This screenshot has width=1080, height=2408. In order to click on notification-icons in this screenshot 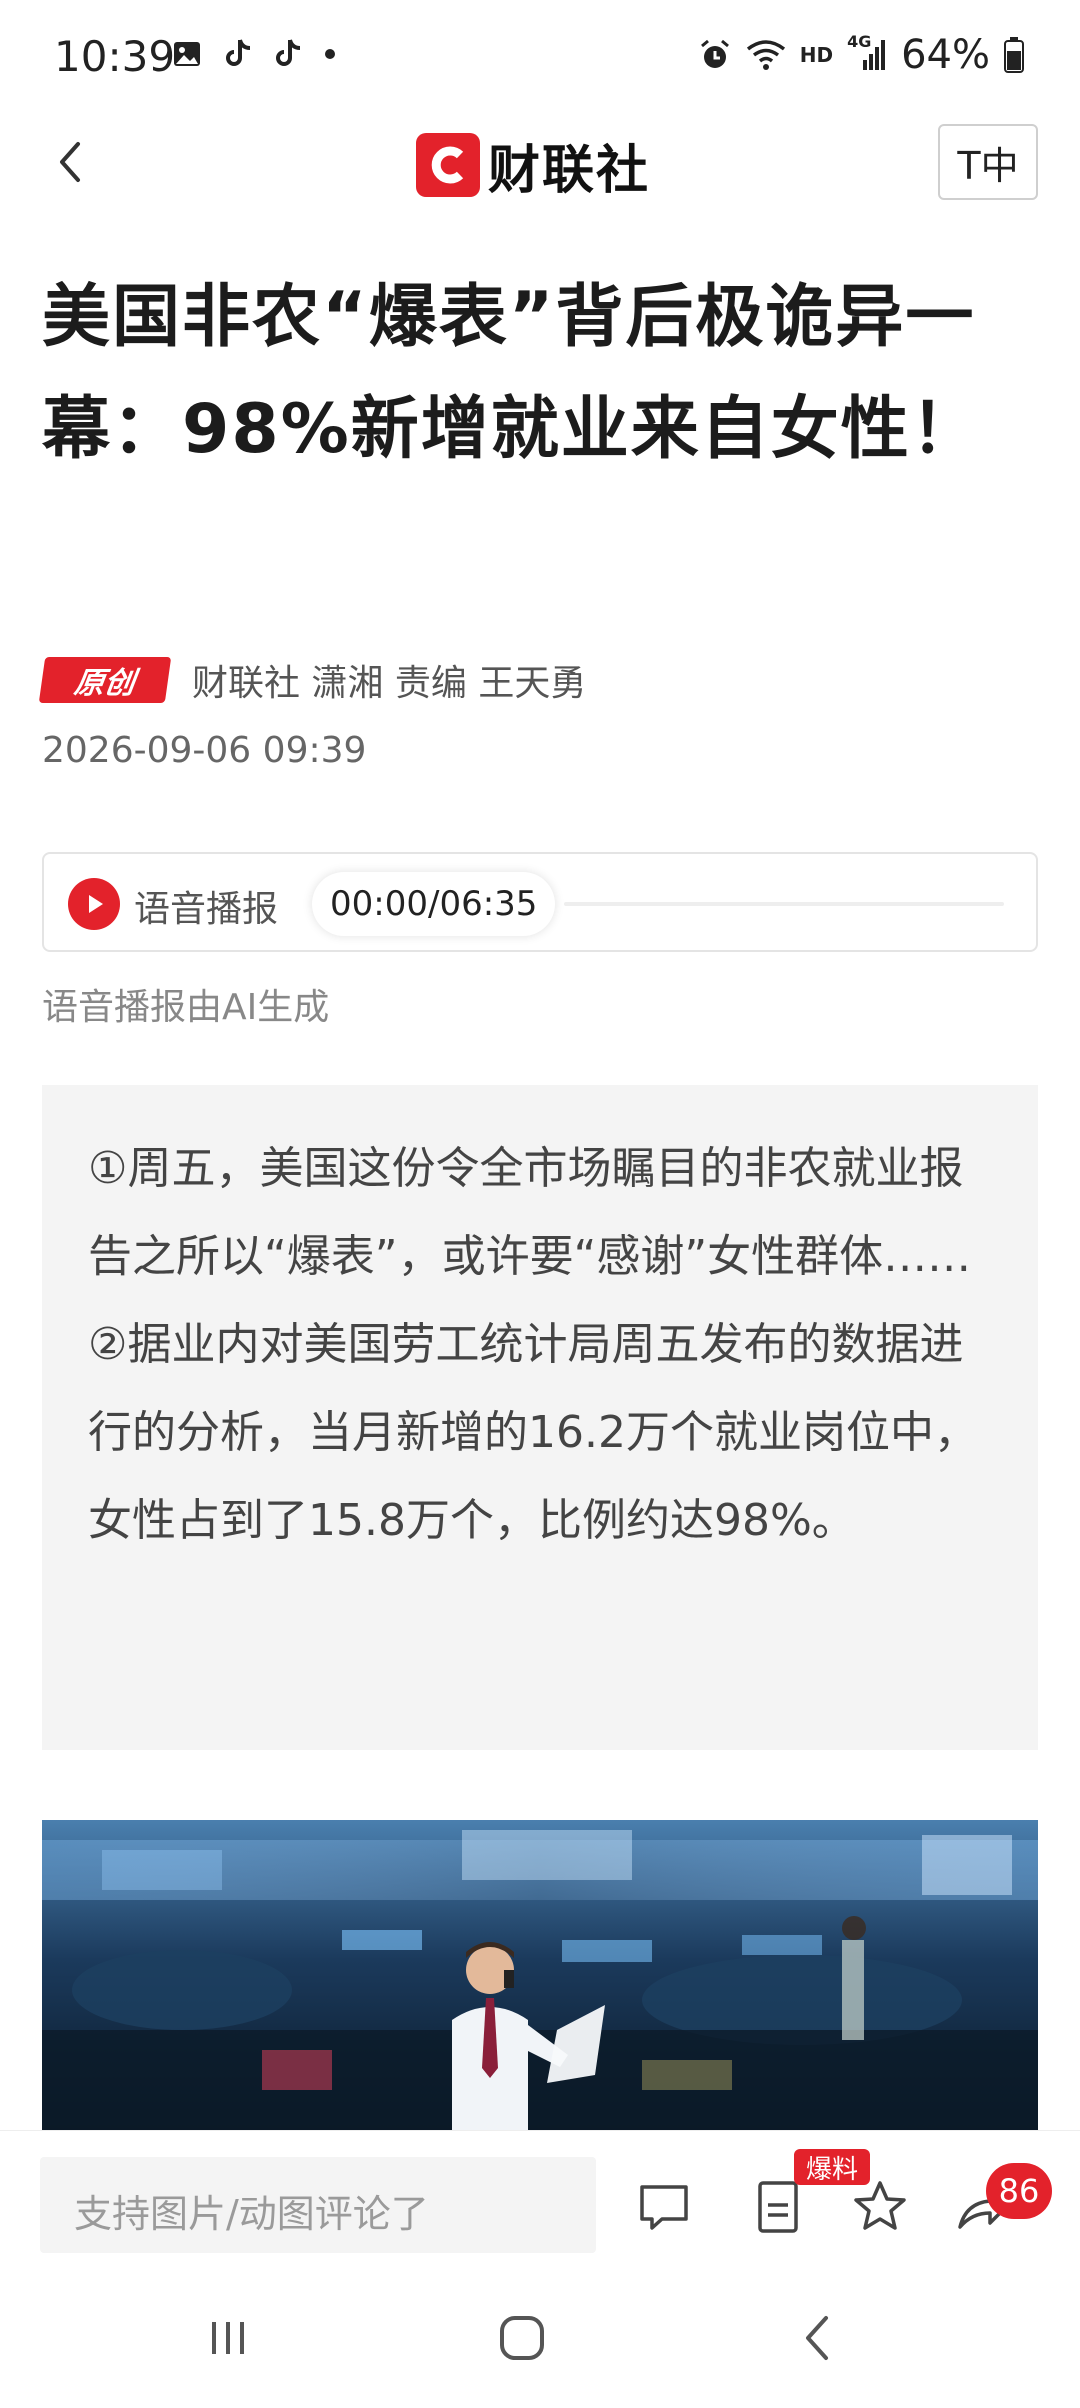, I will do `click(254, 54)`.